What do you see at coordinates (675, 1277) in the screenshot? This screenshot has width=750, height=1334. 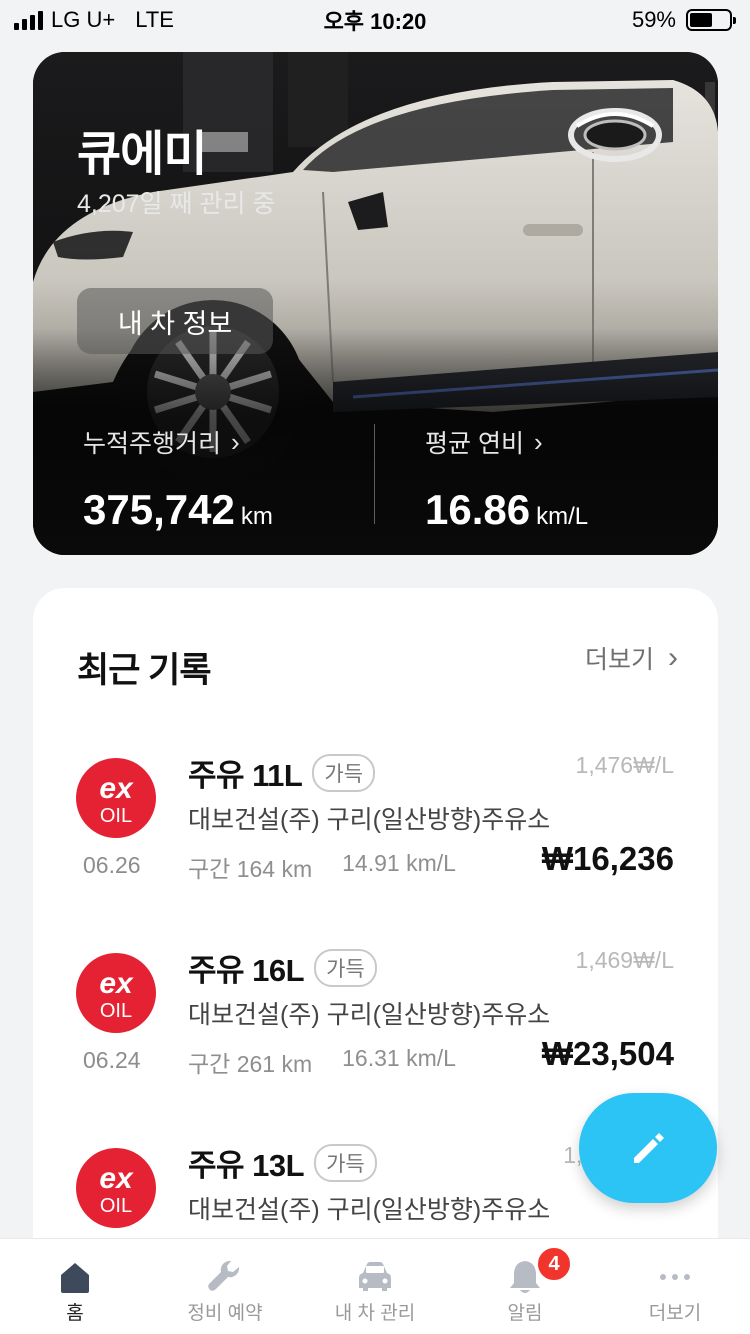 I see `more-dots-icon` at bounding box center [675, 1277].